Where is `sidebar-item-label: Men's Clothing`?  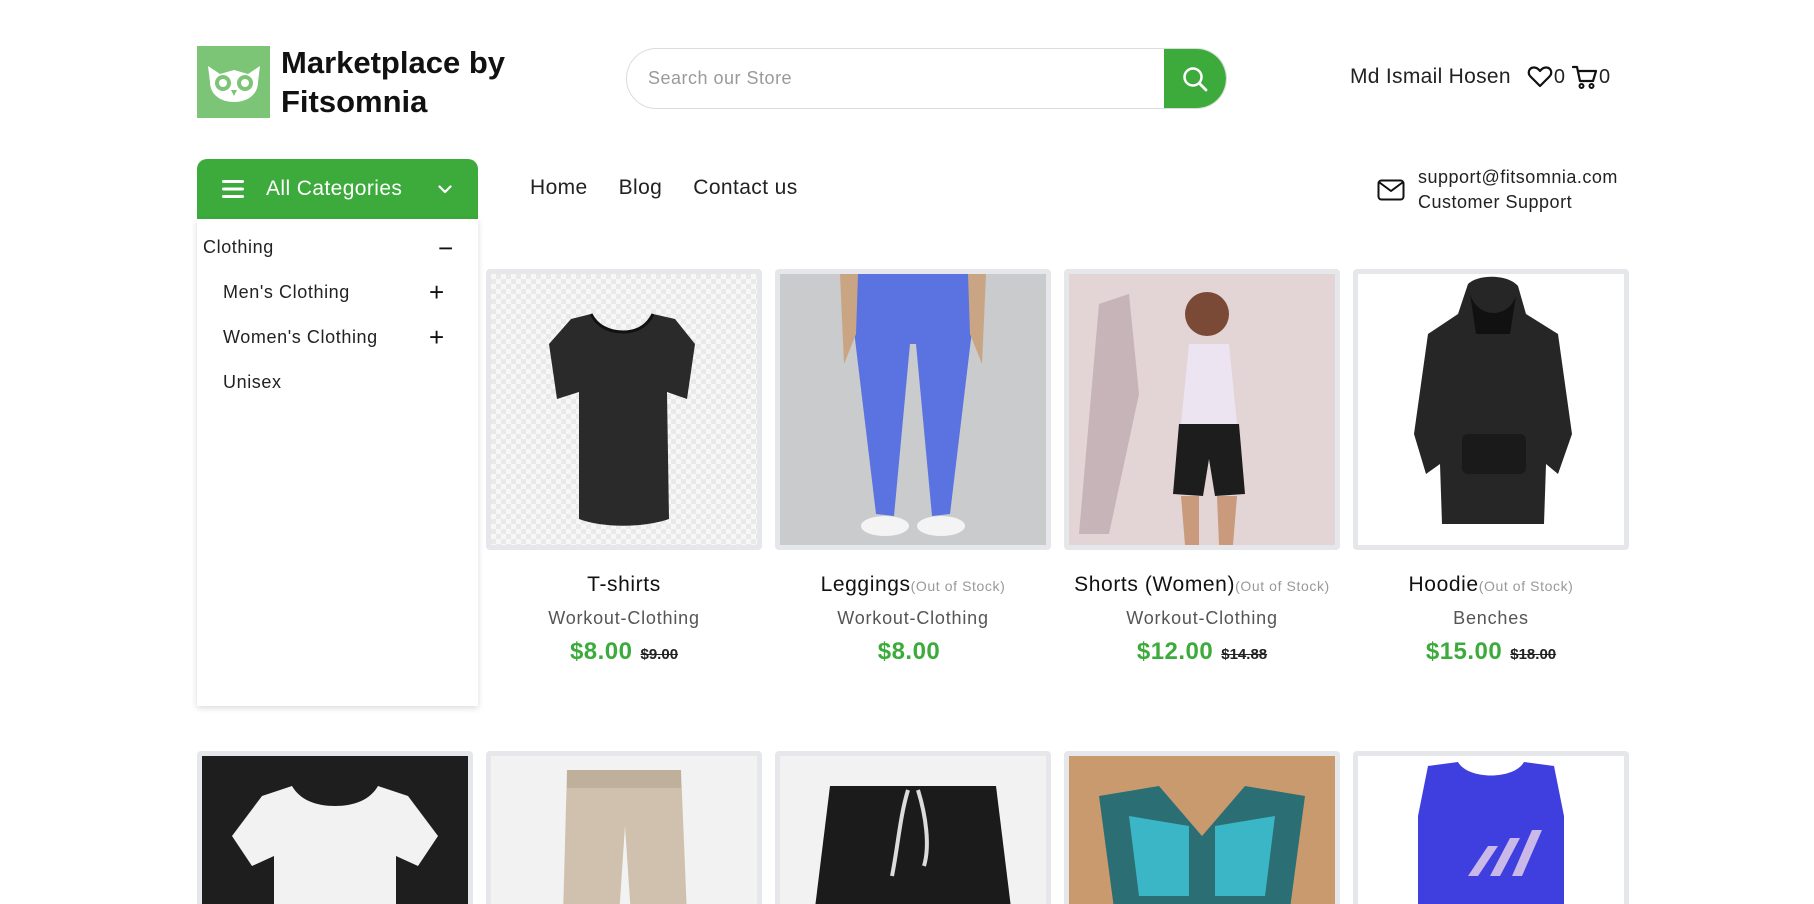 sidebar-item-label: Men's Clothing is located at coordinates (286, 292).